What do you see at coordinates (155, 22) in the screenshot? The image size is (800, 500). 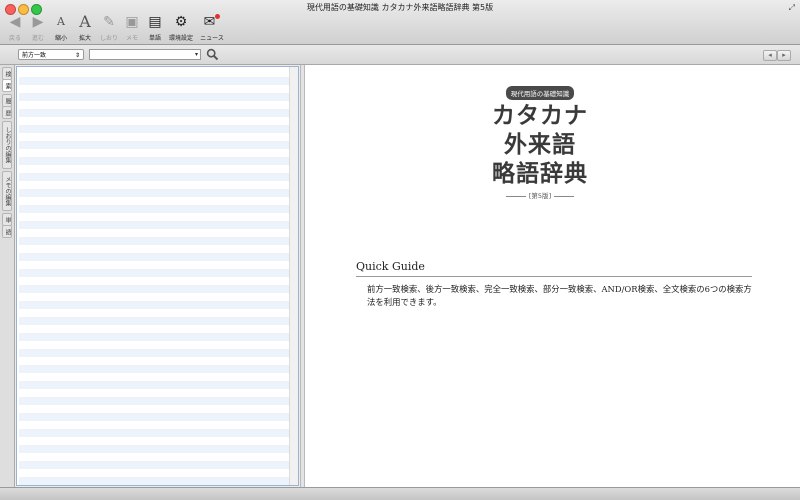 I see `wordbook-icon: ▤` at bounding box center [155, 22].